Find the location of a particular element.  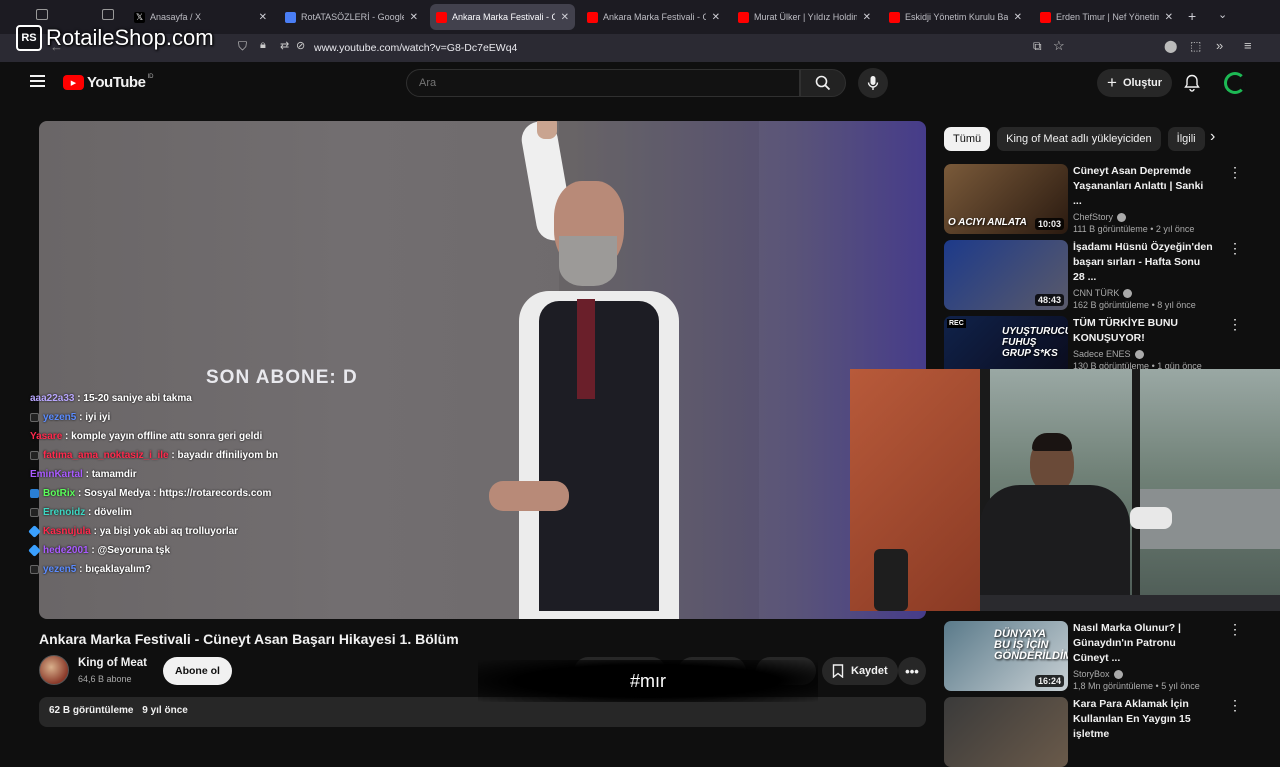

search-input is located at coordinates (592, 83).